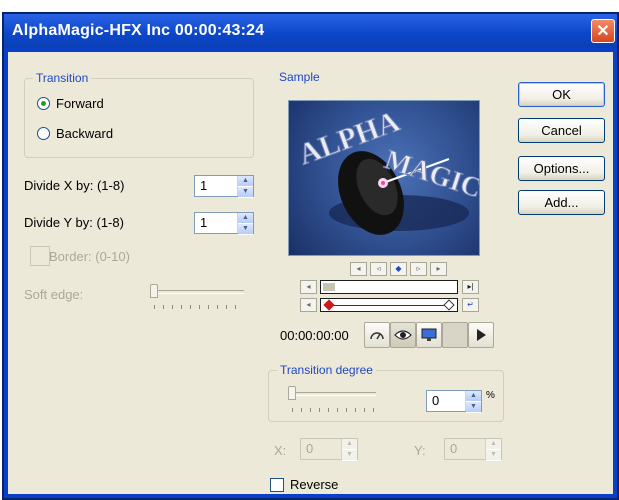 Image resolution: width=619 pixels, height=500 pixels. What do you see at coordinates (493, 444) in the screenshot?
I see `y-up-arrow: ▲` at bounding box center [493, 444].